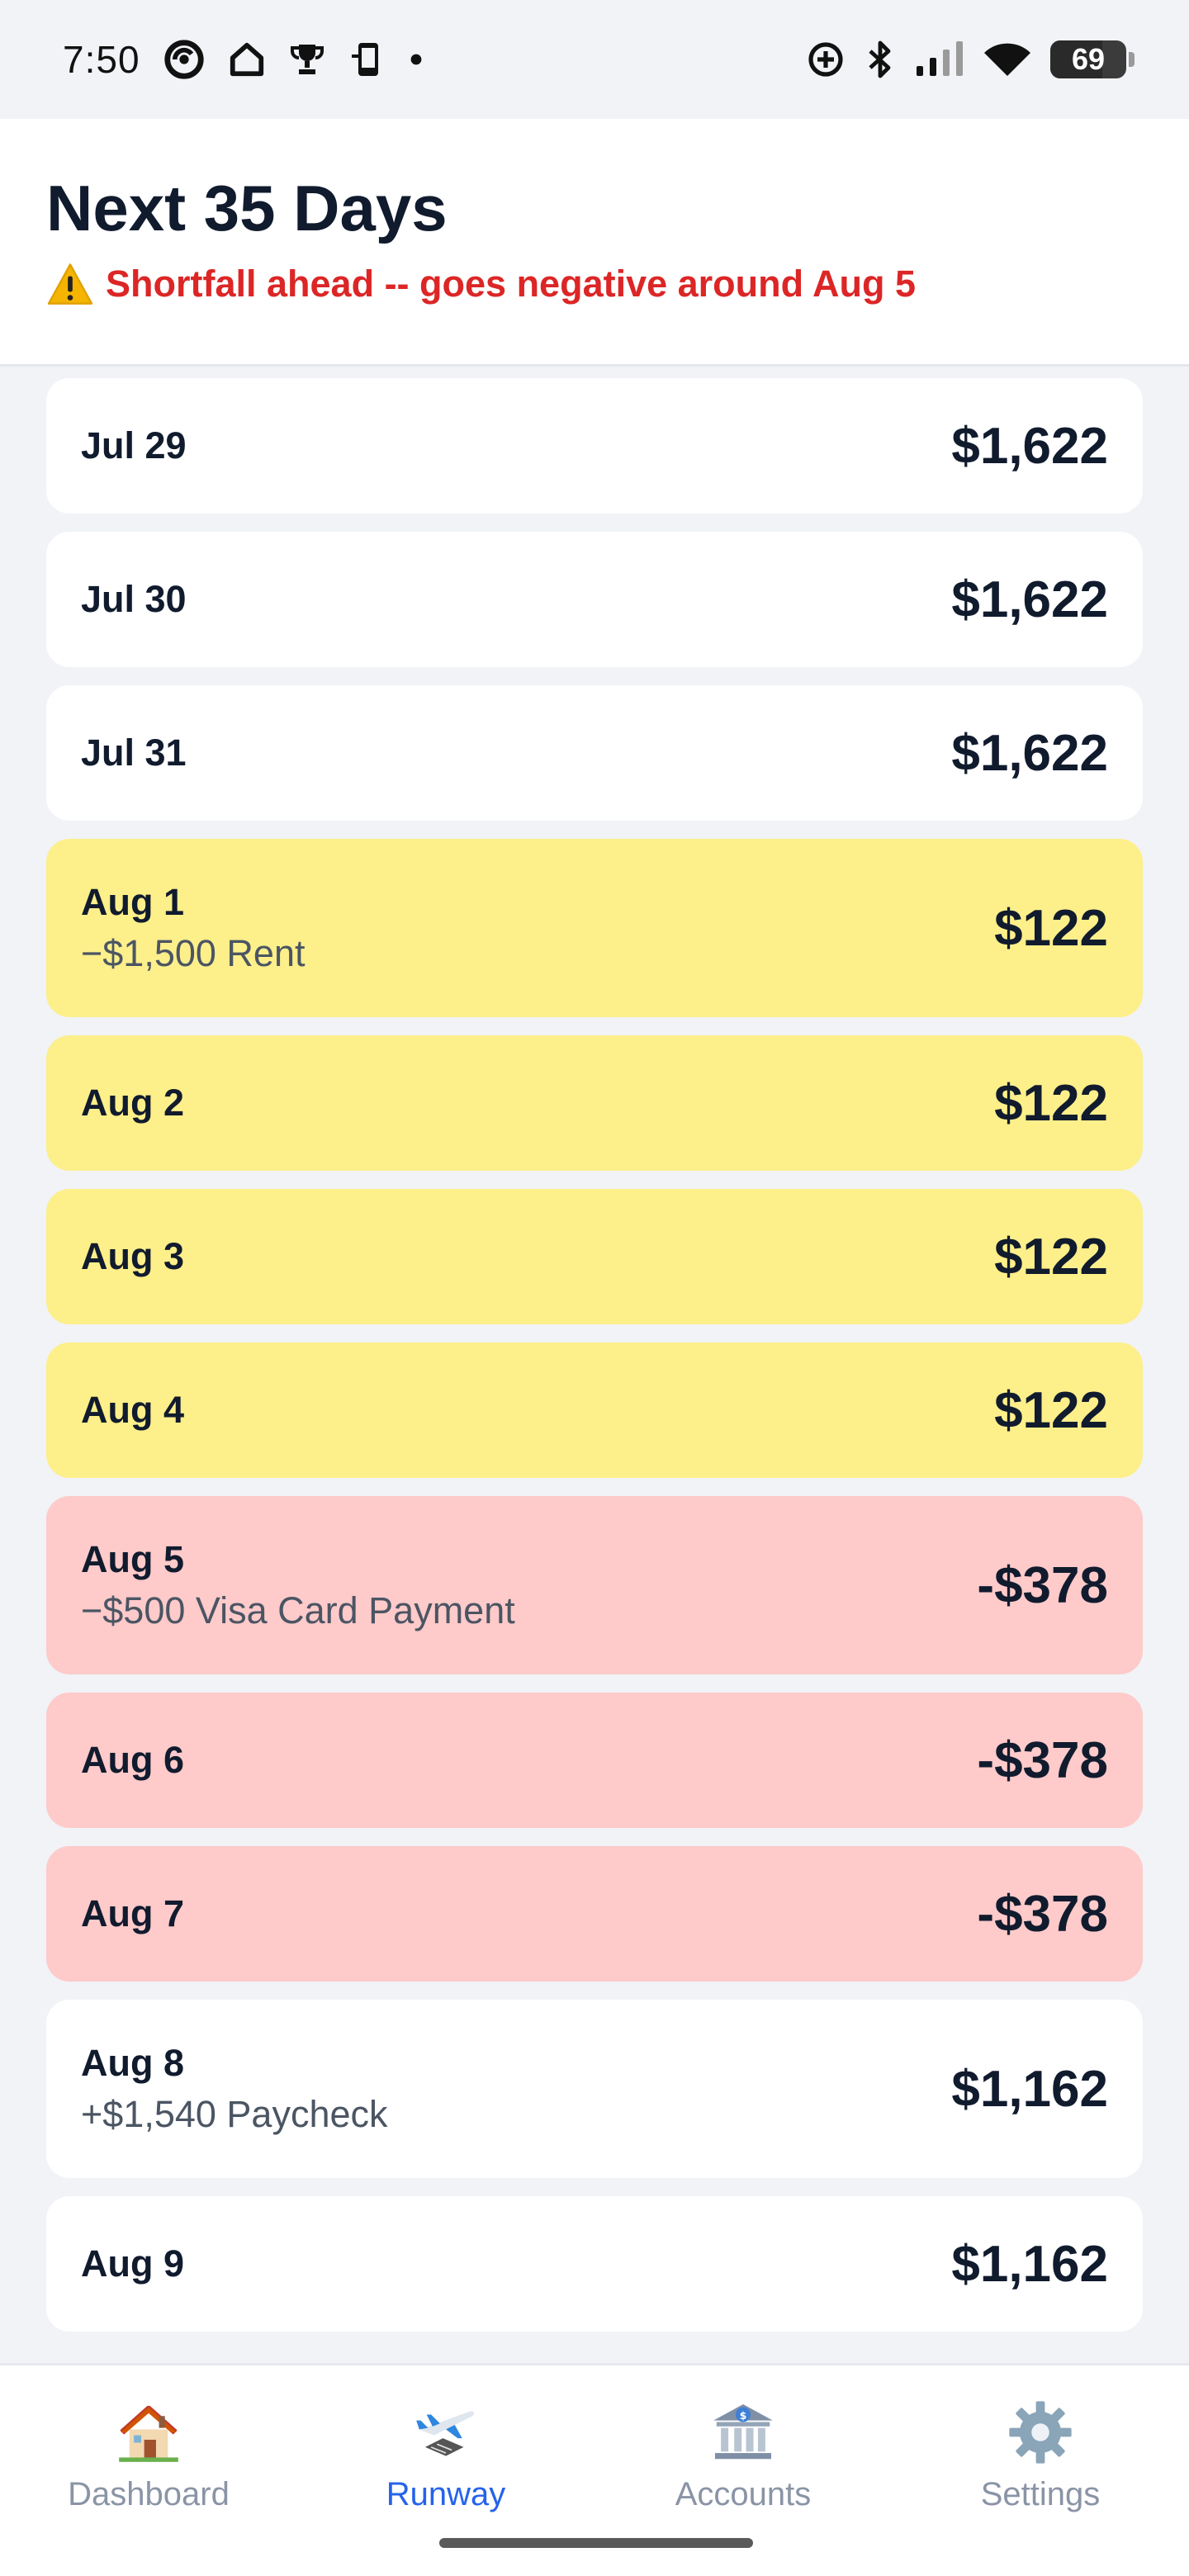 The image size is (1189, 2576). What do you see at coordinates (880, 59) in the screenshot?
I see `bluetooth-icon` at bounding box center [880, 59].